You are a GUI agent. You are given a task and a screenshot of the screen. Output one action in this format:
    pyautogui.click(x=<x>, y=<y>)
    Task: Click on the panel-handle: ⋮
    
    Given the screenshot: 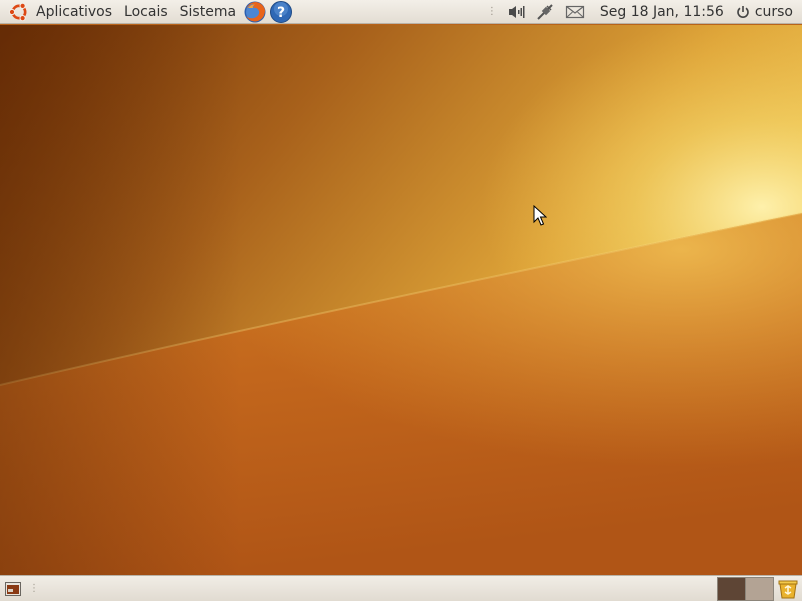 What is the action you would take?
    pyautogui.click(x=492, y=11)
    